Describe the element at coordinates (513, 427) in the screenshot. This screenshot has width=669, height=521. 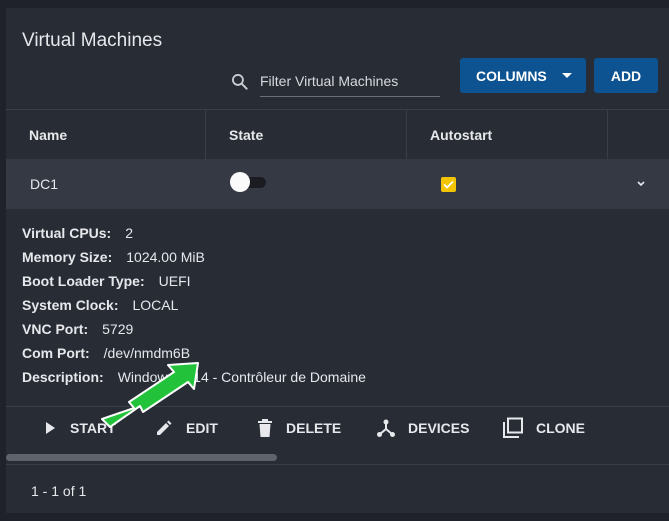
I see `clone-icon` at that location.